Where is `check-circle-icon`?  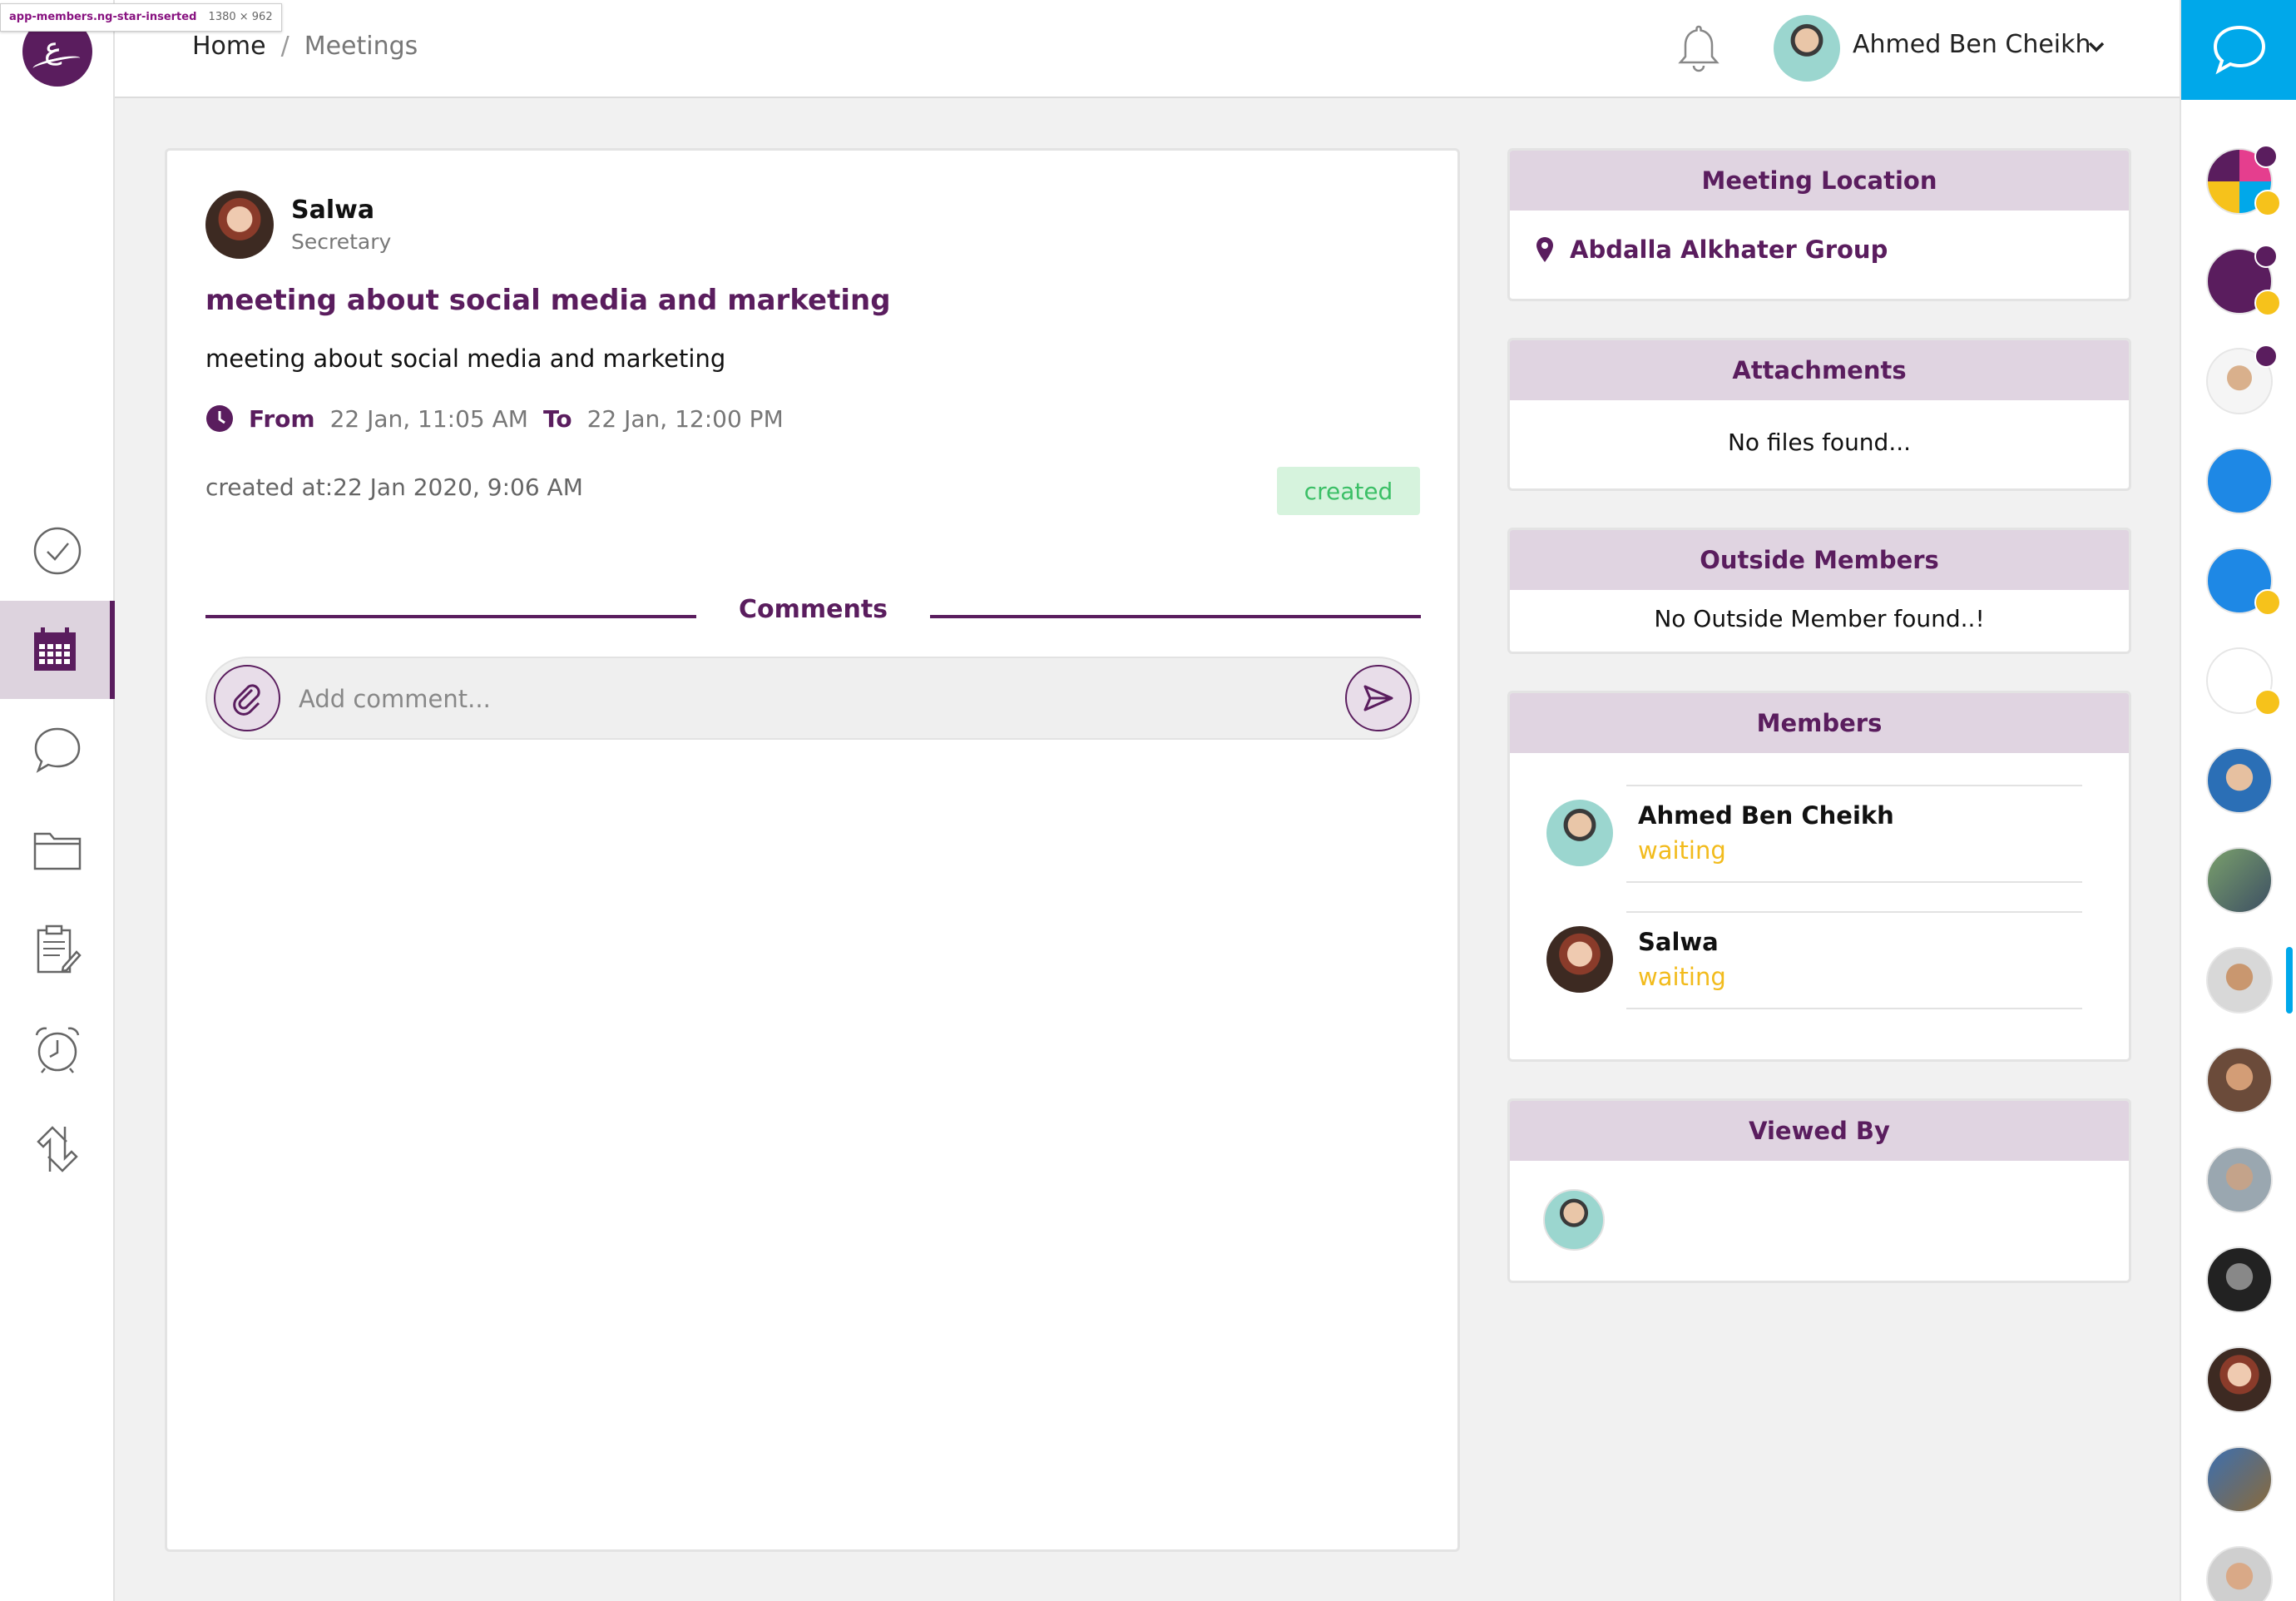
check-circle-icon is located at coordinates (57, 551).